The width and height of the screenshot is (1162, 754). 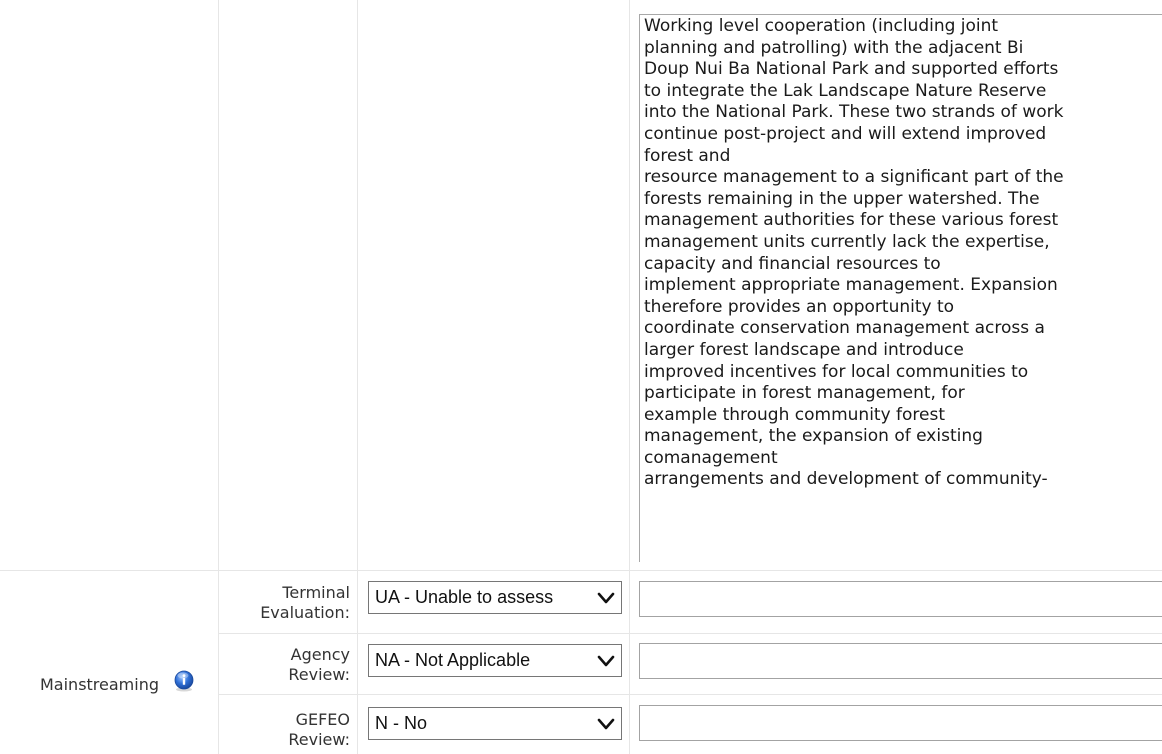 I want to click on agency-review-label: Agency Review:, so click(x=319, y=664).